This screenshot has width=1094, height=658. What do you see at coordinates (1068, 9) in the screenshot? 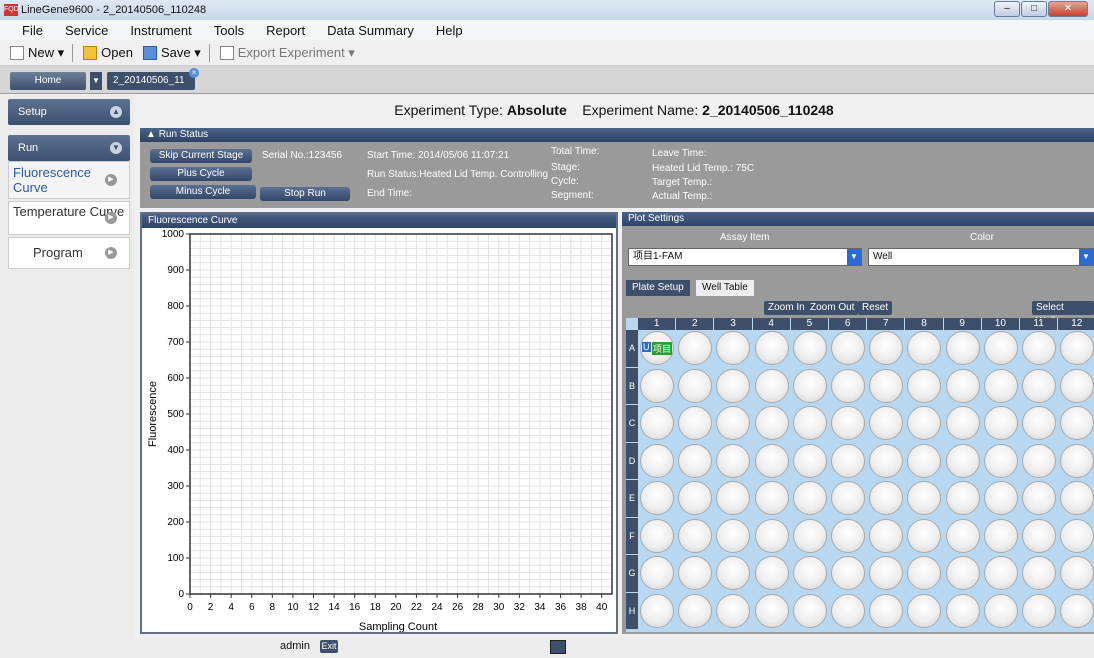
I see `close-icon: ✕` at bounding box center [1068, 9].